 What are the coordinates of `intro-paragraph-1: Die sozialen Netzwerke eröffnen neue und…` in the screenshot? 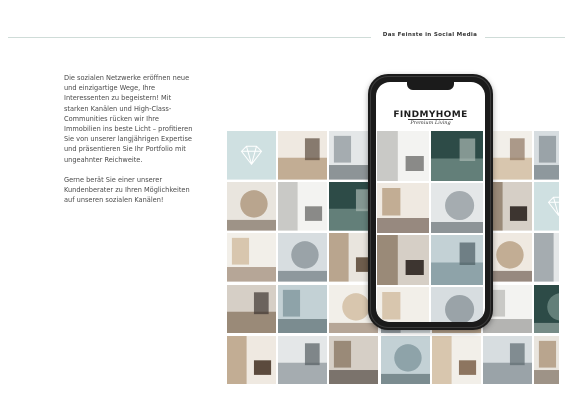 It's located at (128, 119).